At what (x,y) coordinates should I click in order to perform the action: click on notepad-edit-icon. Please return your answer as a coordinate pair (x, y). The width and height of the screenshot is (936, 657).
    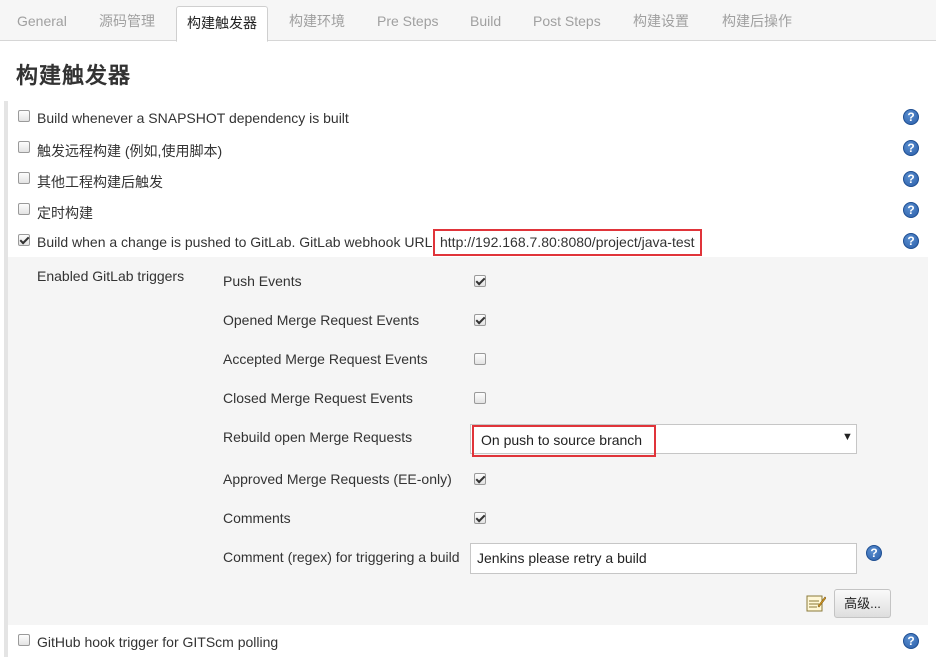
    Looking at the image, I should click on (816, 603).